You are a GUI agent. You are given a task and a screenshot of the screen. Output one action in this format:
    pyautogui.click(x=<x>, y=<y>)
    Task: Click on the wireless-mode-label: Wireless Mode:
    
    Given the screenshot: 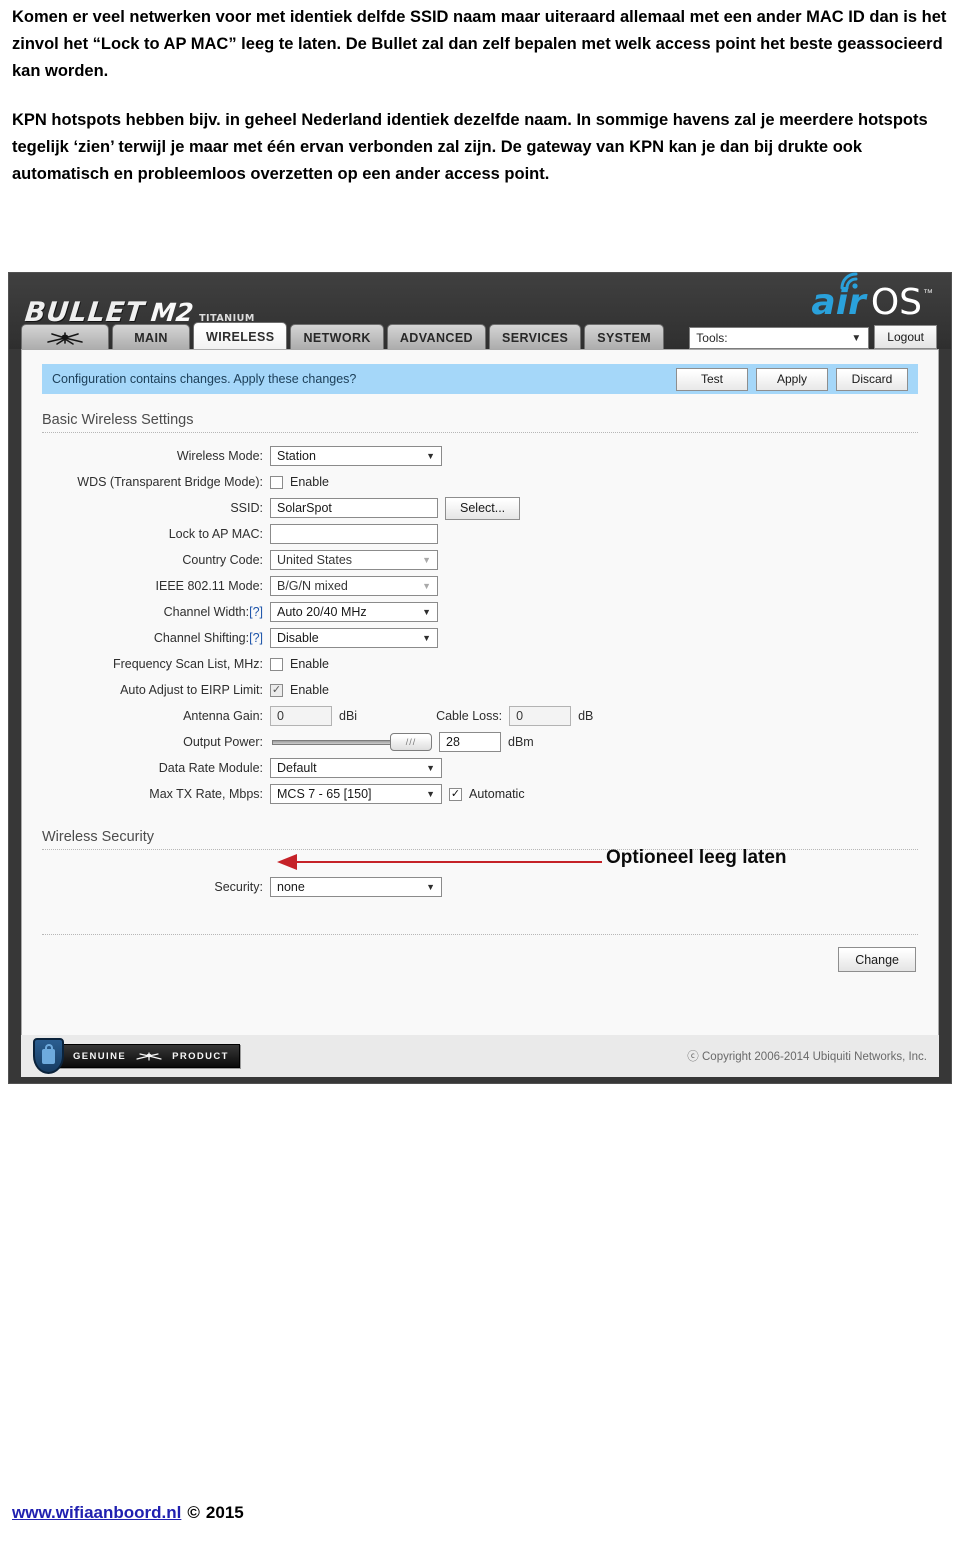 What is the action you would take?
    pyautogui.click(x=219, y=456)
    